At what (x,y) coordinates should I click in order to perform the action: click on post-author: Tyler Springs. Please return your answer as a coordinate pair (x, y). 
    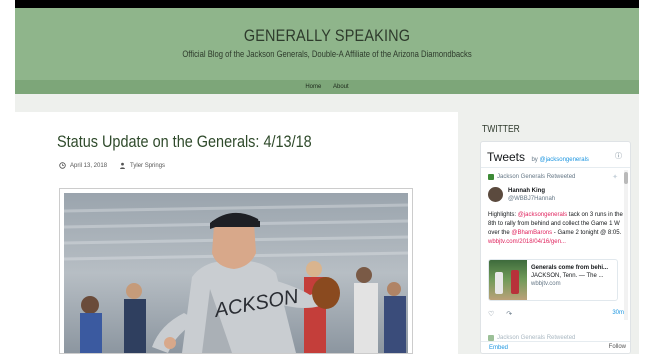
    Looking at the image, I should click on (147, 166).